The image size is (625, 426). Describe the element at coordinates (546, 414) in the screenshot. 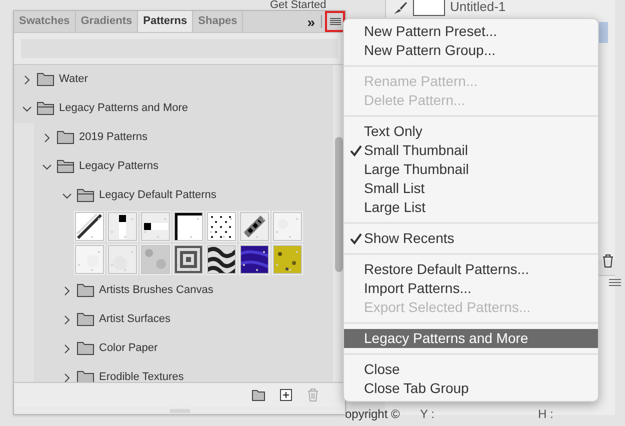

I see `field-label: H :` at that location.